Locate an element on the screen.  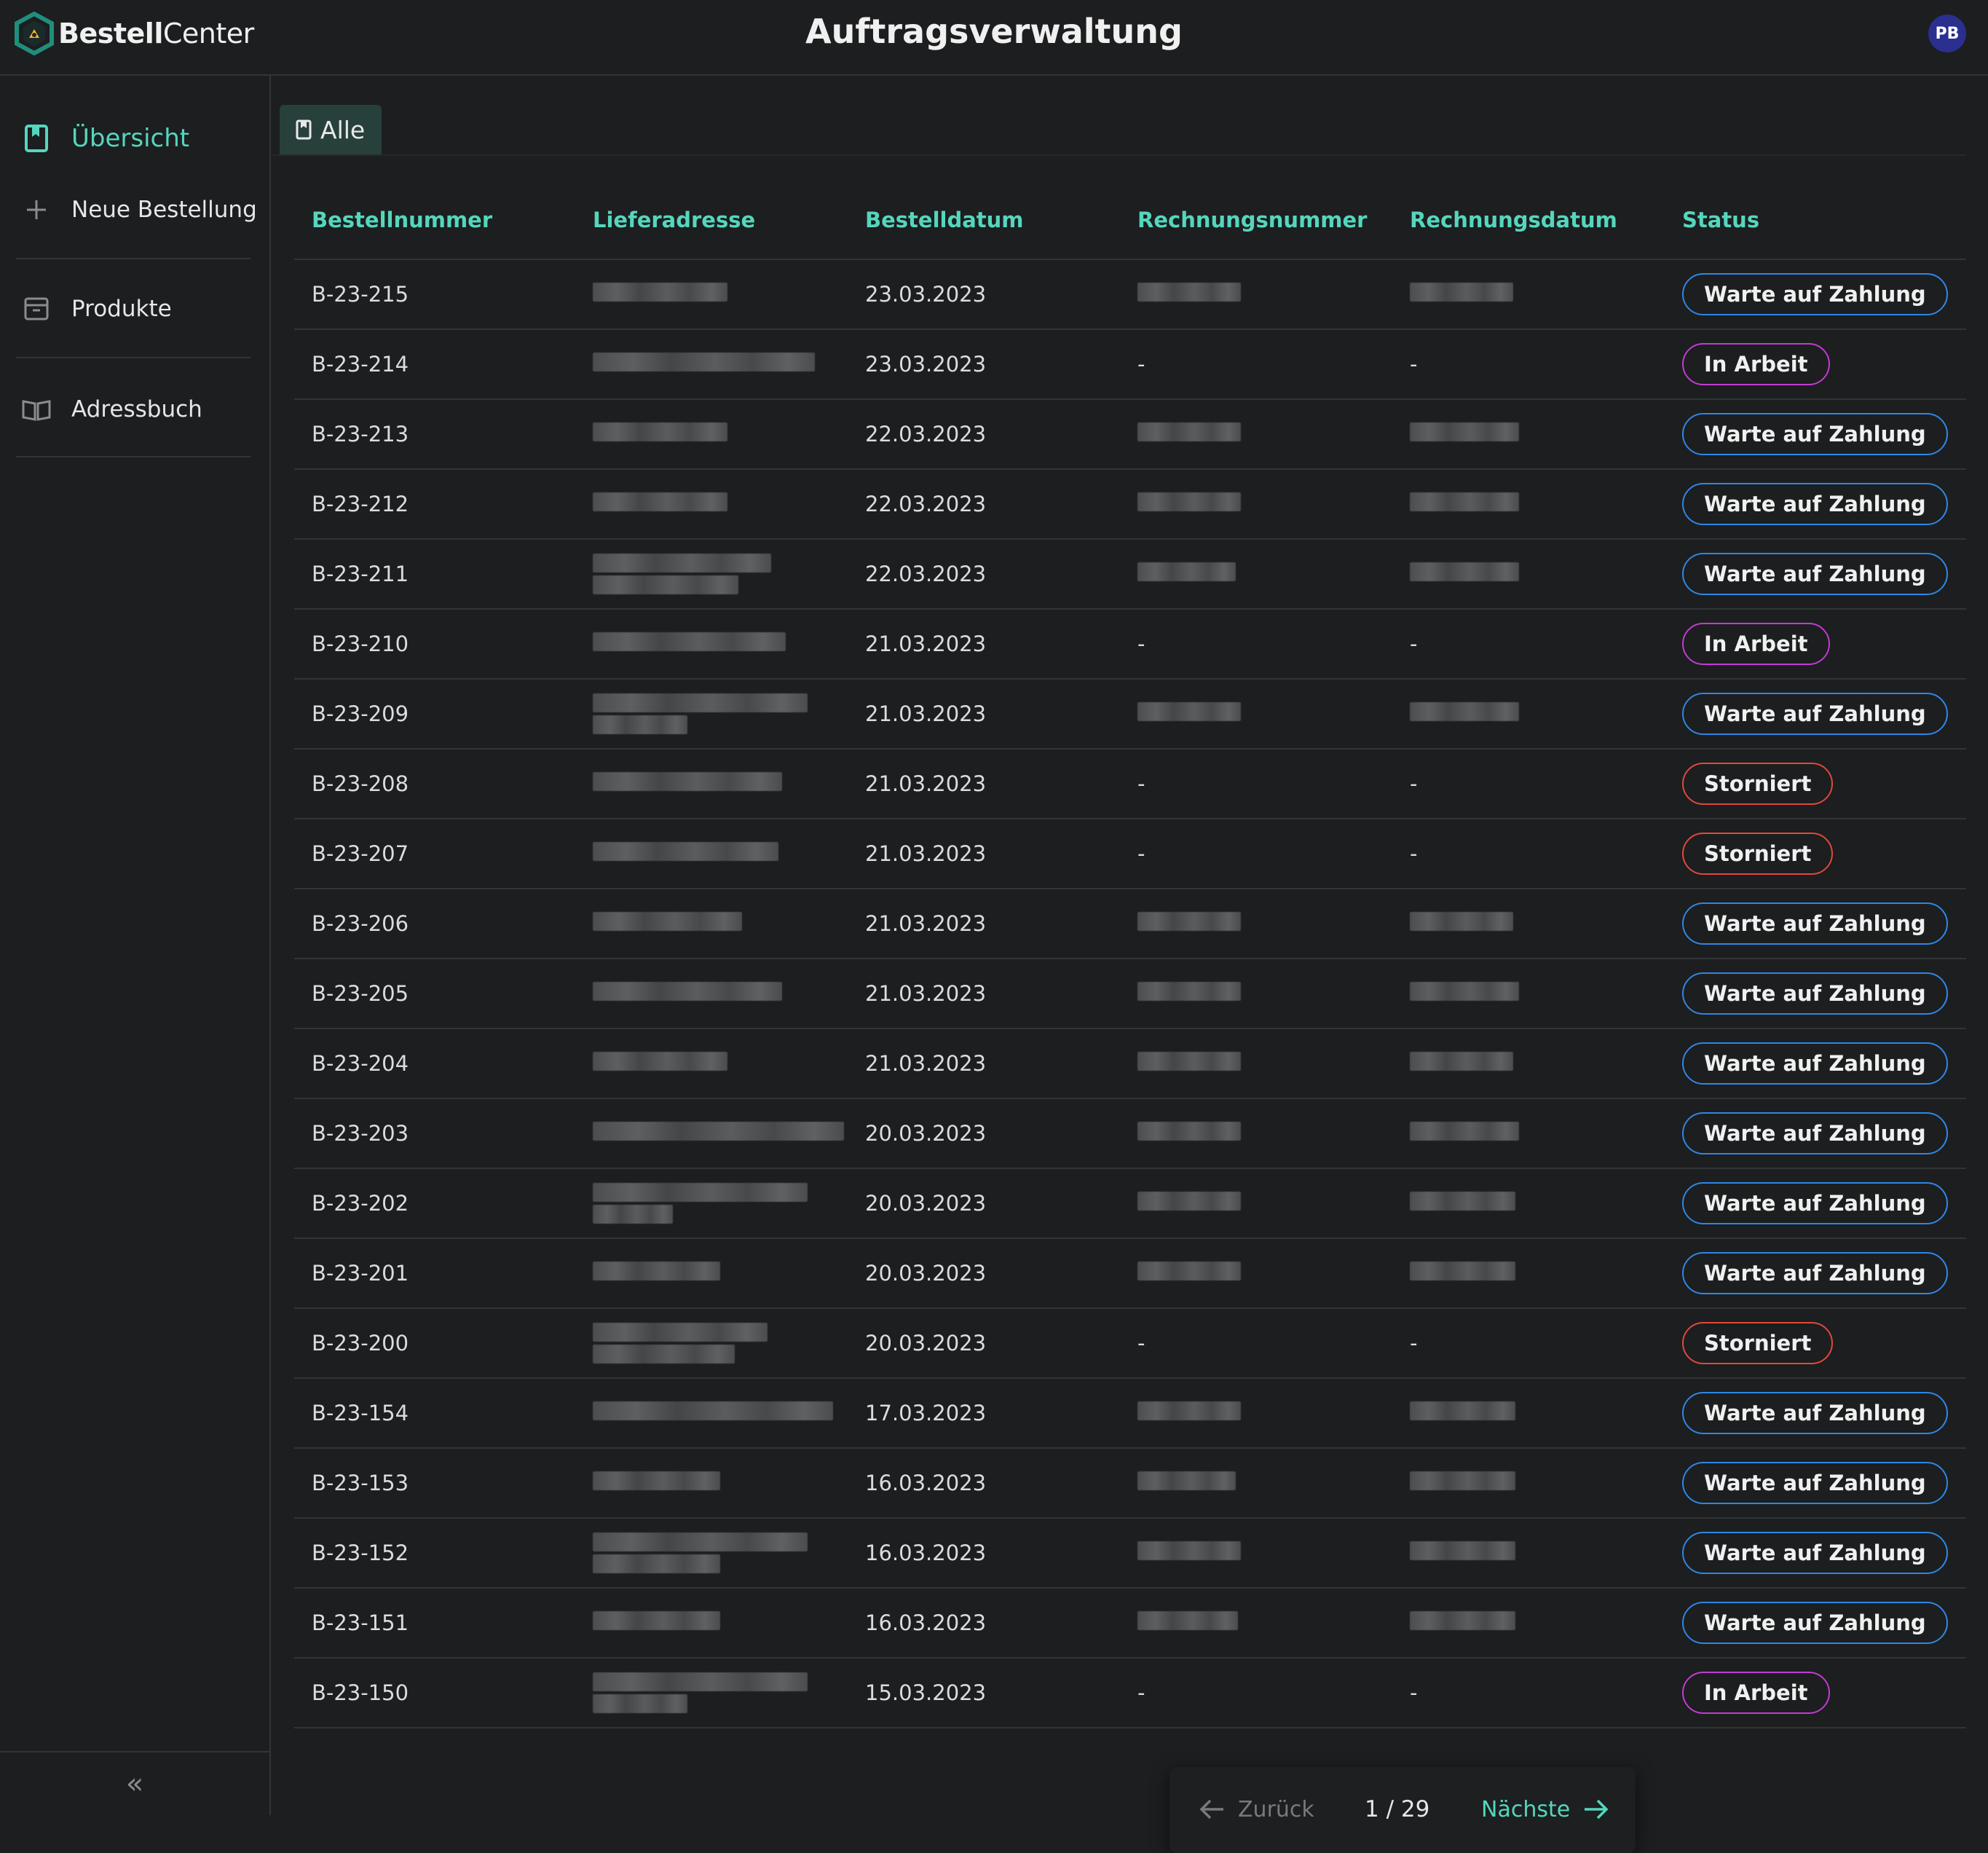
sidebar-item-label: Neue Bestellung is located at coordinates (164, 210).